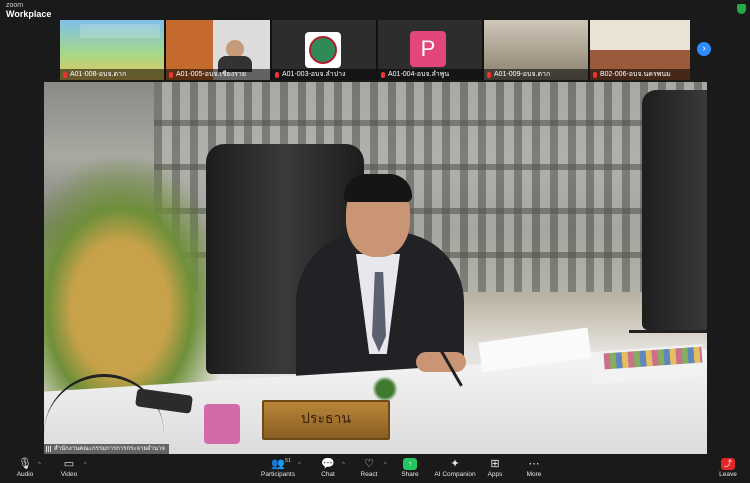 The height and width of the screenshot is (483, 750). I want to click on react-button: ♡ React, so click(369, 469).